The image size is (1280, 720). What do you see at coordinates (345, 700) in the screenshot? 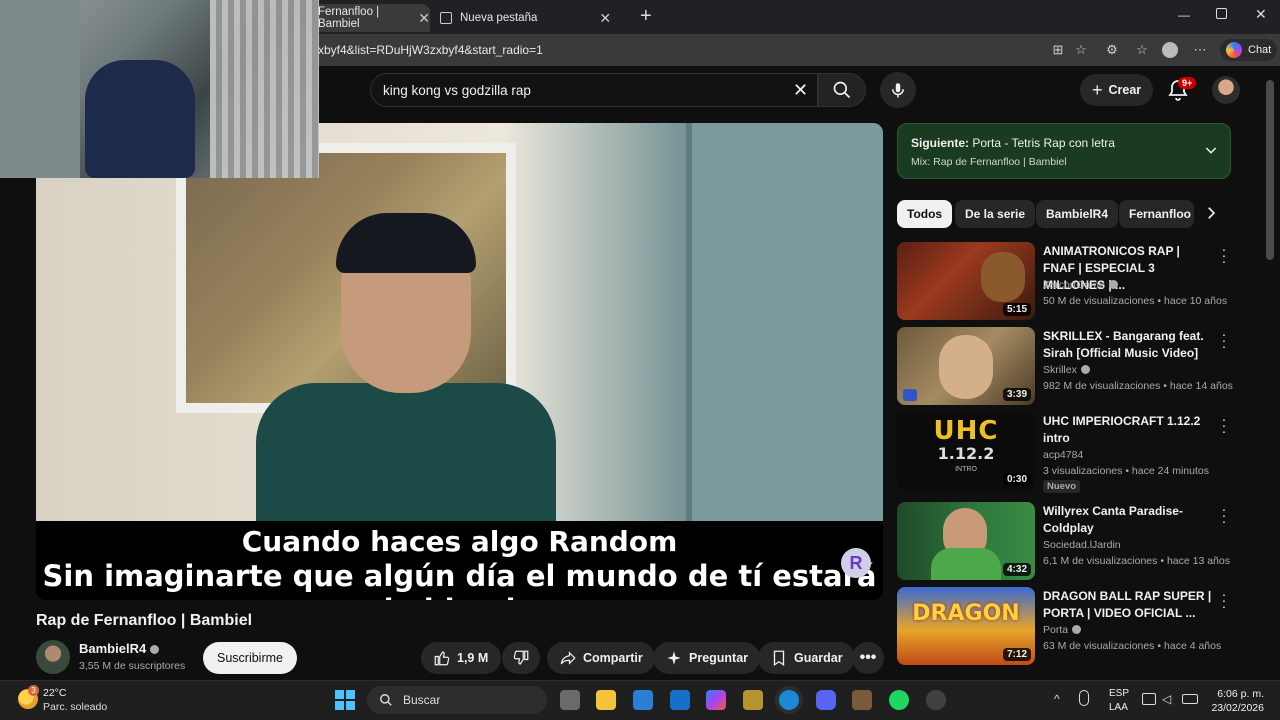
I see `start-button` at bounding box center [345, 700].